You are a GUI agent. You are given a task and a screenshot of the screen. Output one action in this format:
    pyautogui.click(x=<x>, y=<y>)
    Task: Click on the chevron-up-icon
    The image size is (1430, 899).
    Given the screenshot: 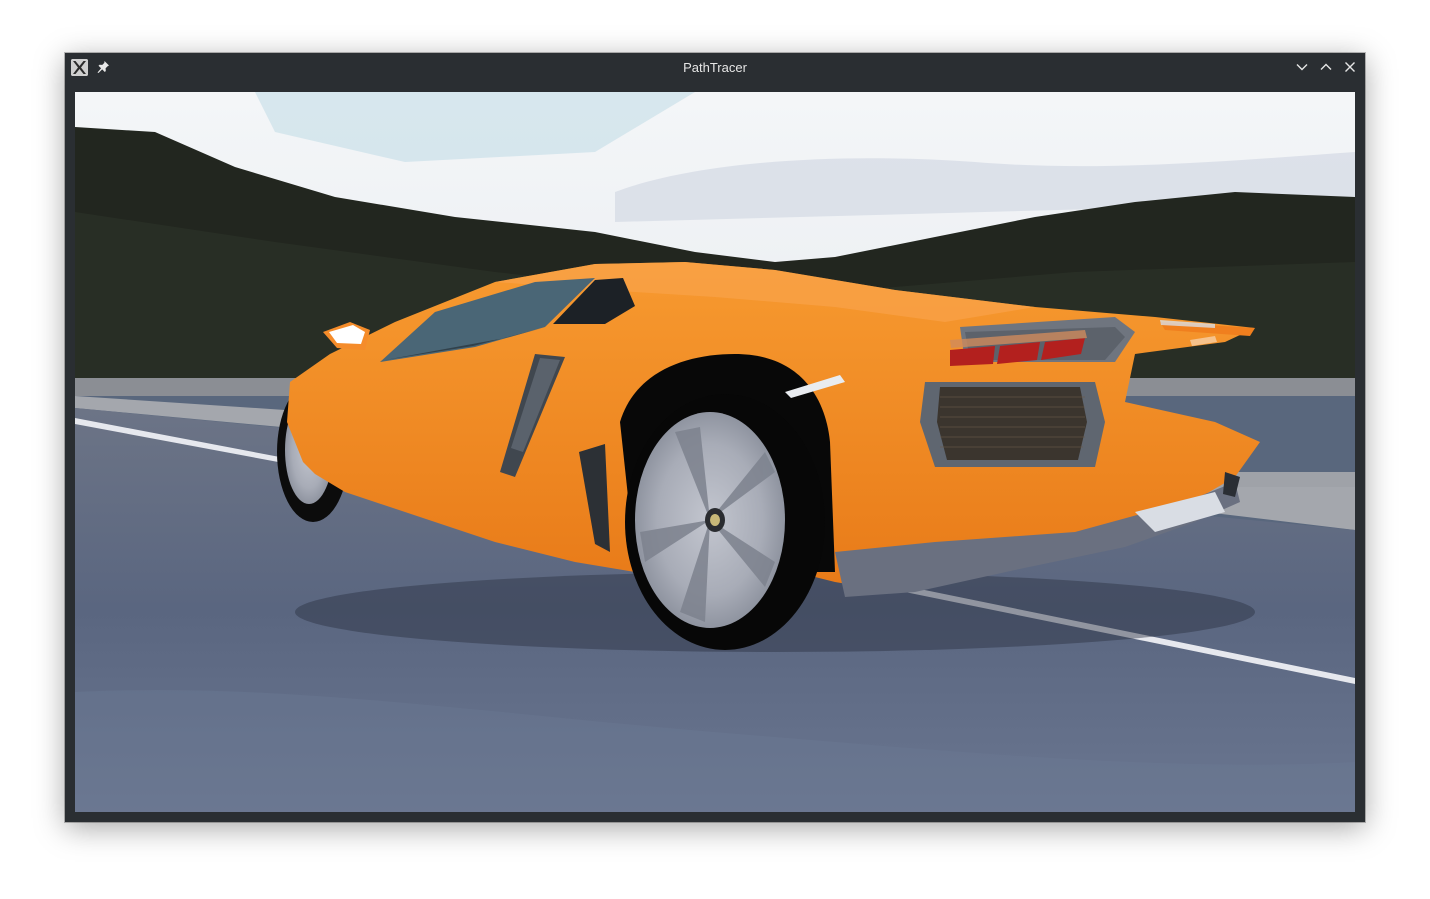 What is the action you would take?
    pyautogui.click(x=1326, y=66)
    